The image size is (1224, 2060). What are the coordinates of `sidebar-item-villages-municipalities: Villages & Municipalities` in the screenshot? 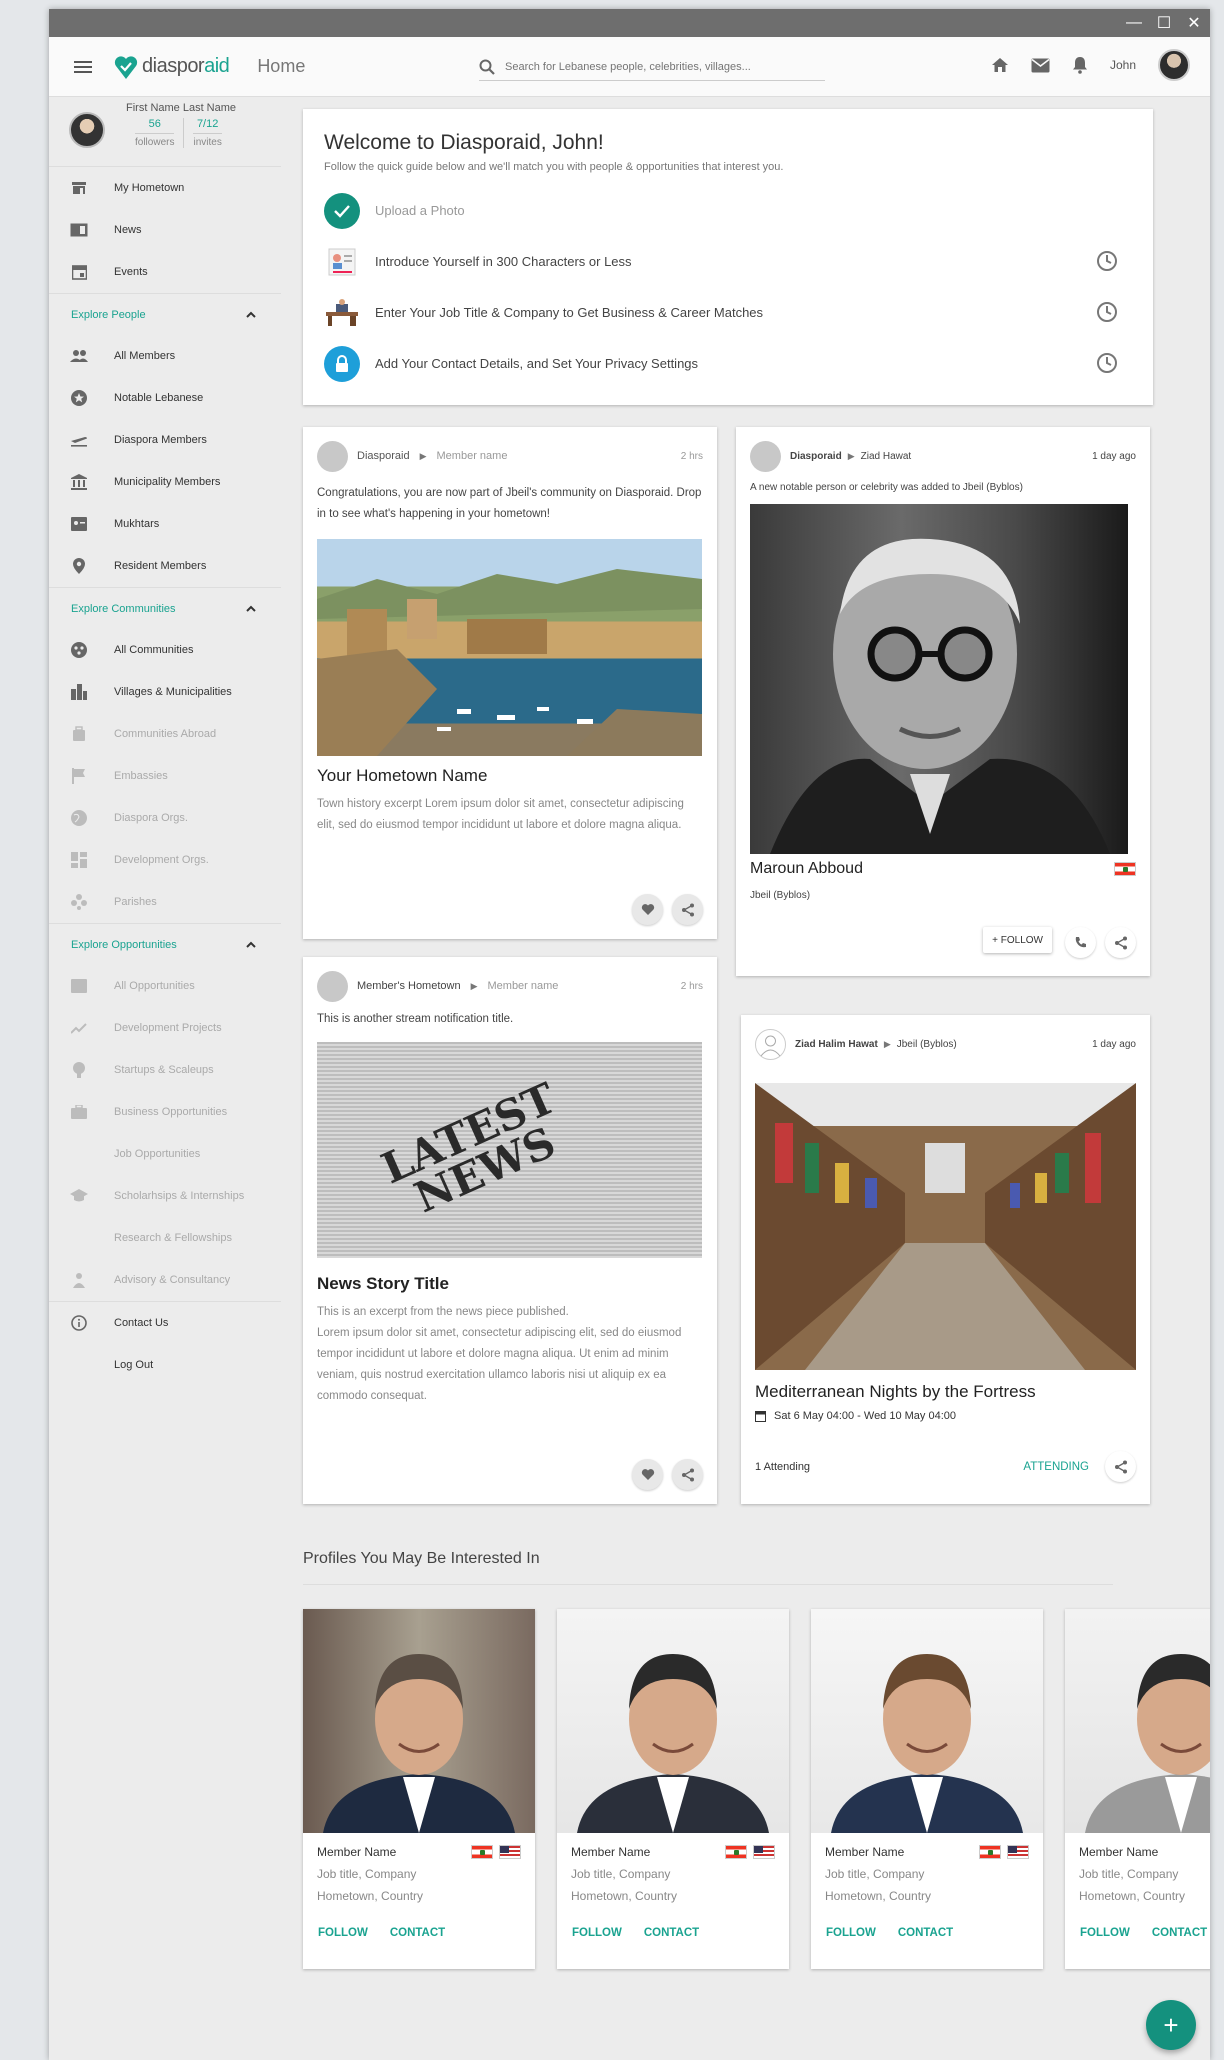 It's located at (165, 692).